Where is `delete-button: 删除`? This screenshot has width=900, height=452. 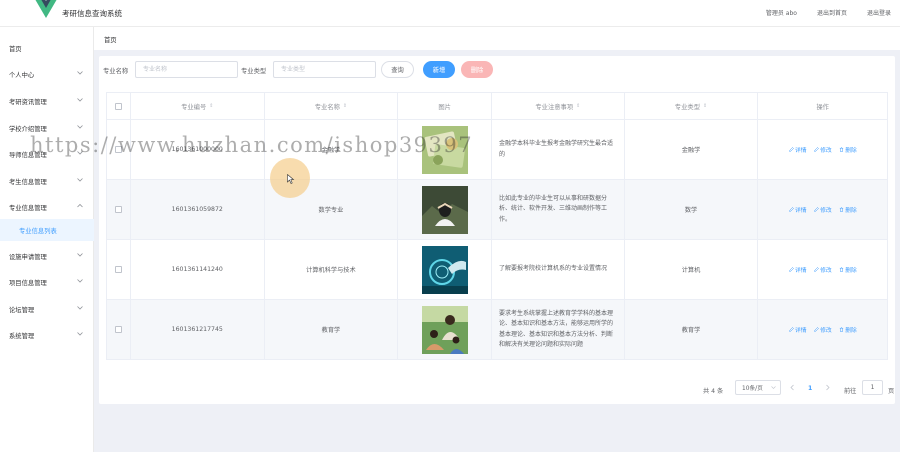 delete-button: 删除 is located at coordinates (477, 69).